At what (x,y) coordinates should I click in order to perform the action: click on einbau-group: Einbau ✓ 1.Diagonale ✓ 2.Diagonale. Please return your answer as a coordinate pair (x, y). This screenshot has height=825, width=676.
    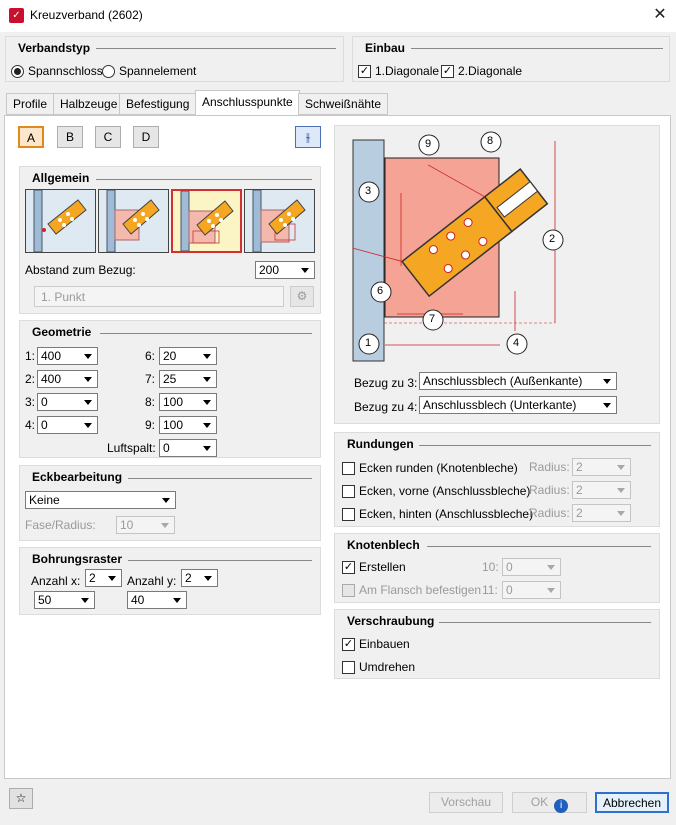
    Looking at the image, I should click on (511, 59).